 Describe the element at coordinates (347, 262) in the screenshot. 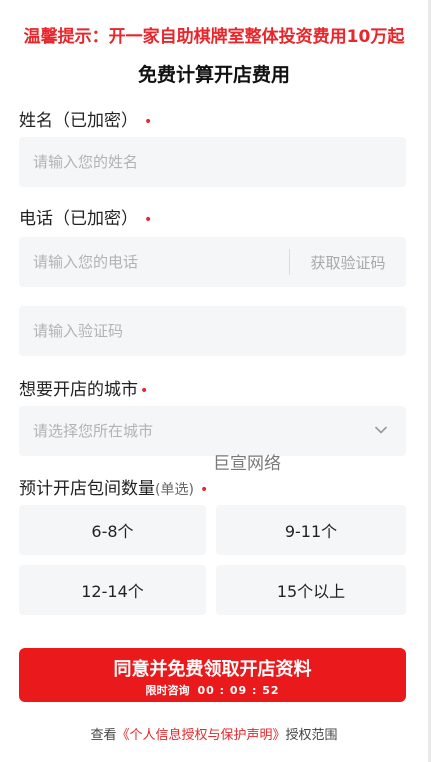

I see `get-code-button: 获取验证码` at that location.